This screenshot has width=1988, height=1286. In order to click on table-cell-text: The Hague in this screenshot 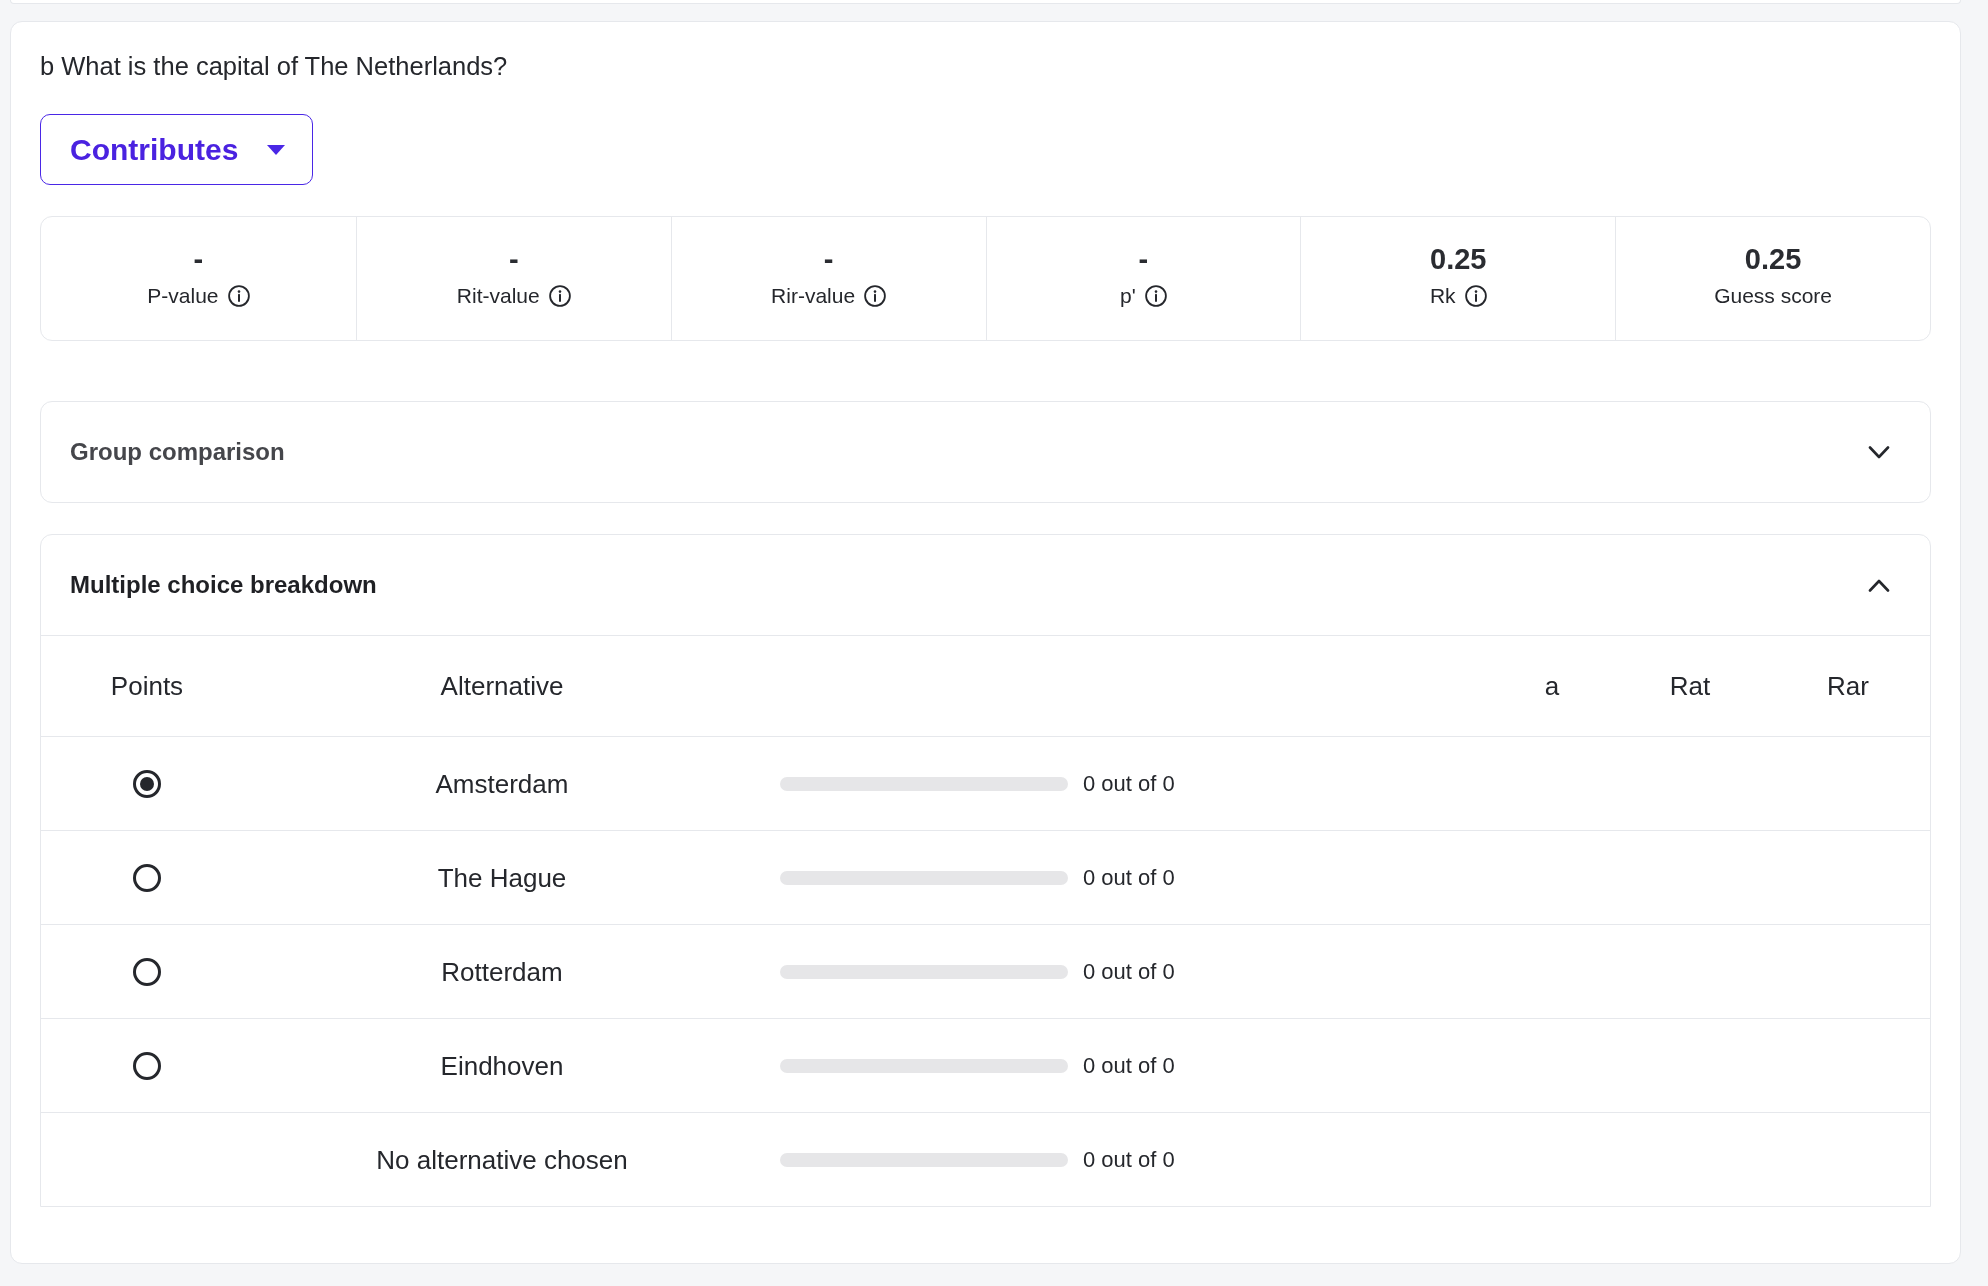, I will do `click(502, 877)`.